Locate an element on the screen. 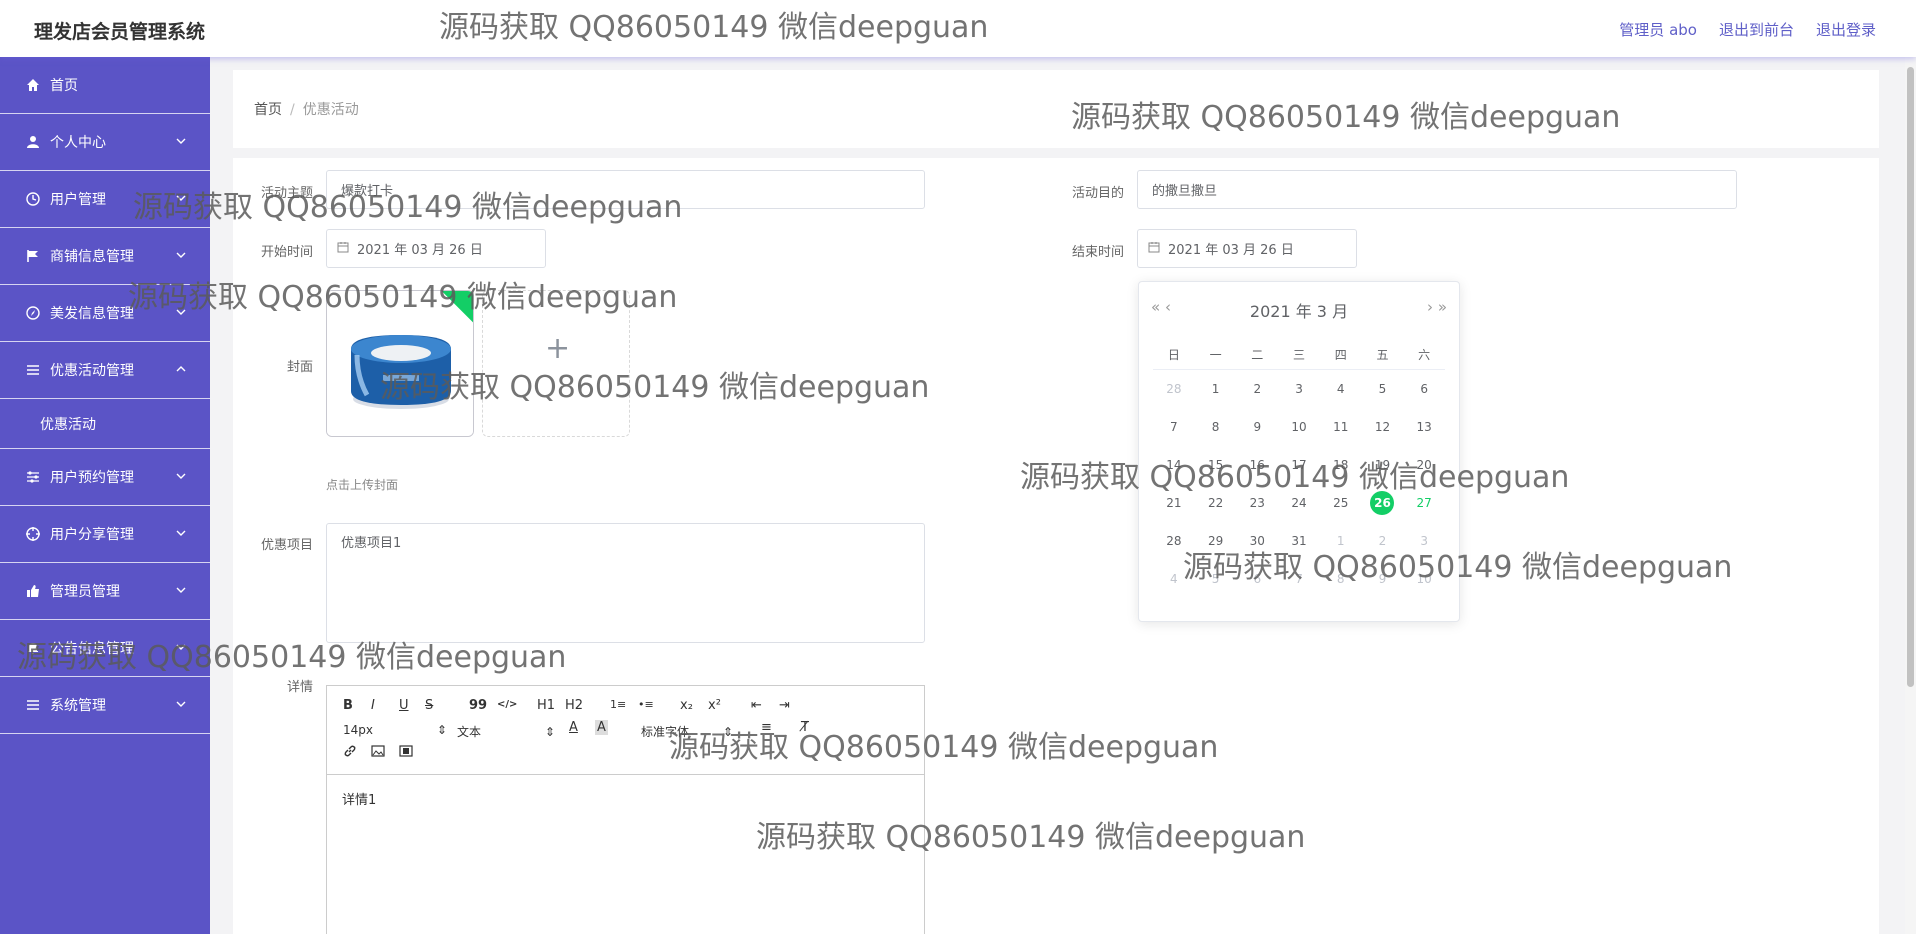 The height and width of the screenshot is (934, 1916). ordered-list-button: 1≡ is located at coordinates (618, 704).